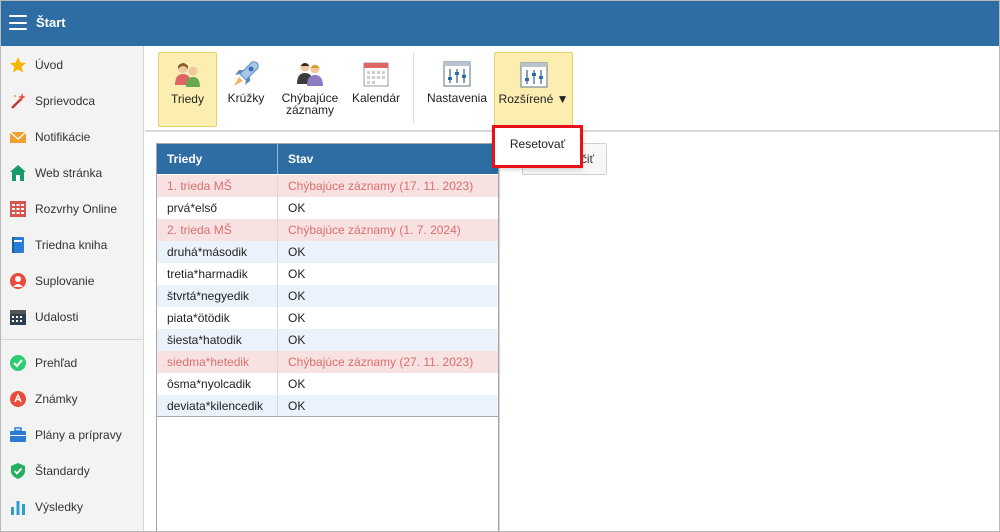 The width and height of the screenshot is (1000, 532). I want to click on calendar-grid-icon, so click(376, 74).